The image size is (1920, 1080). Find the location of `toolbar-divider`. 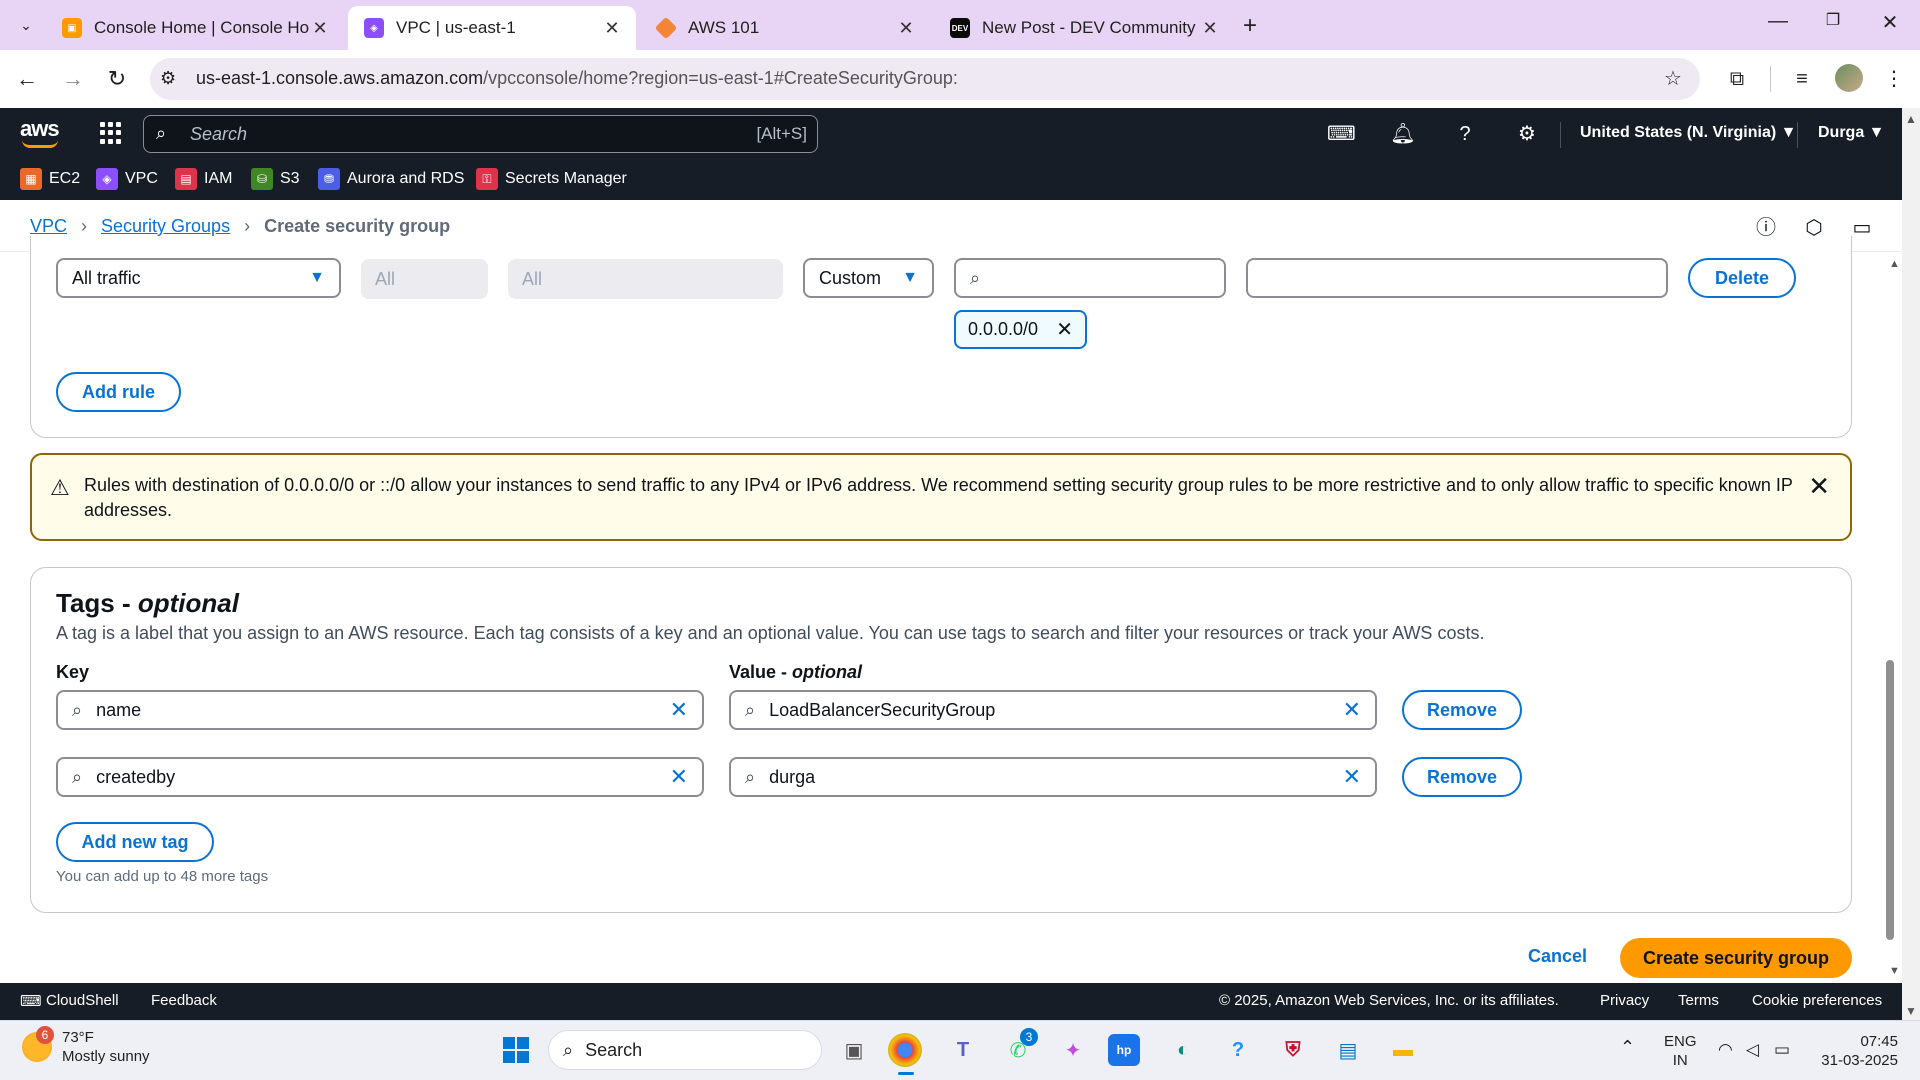

toolbar-divider is located at coordinates (1770, 79).